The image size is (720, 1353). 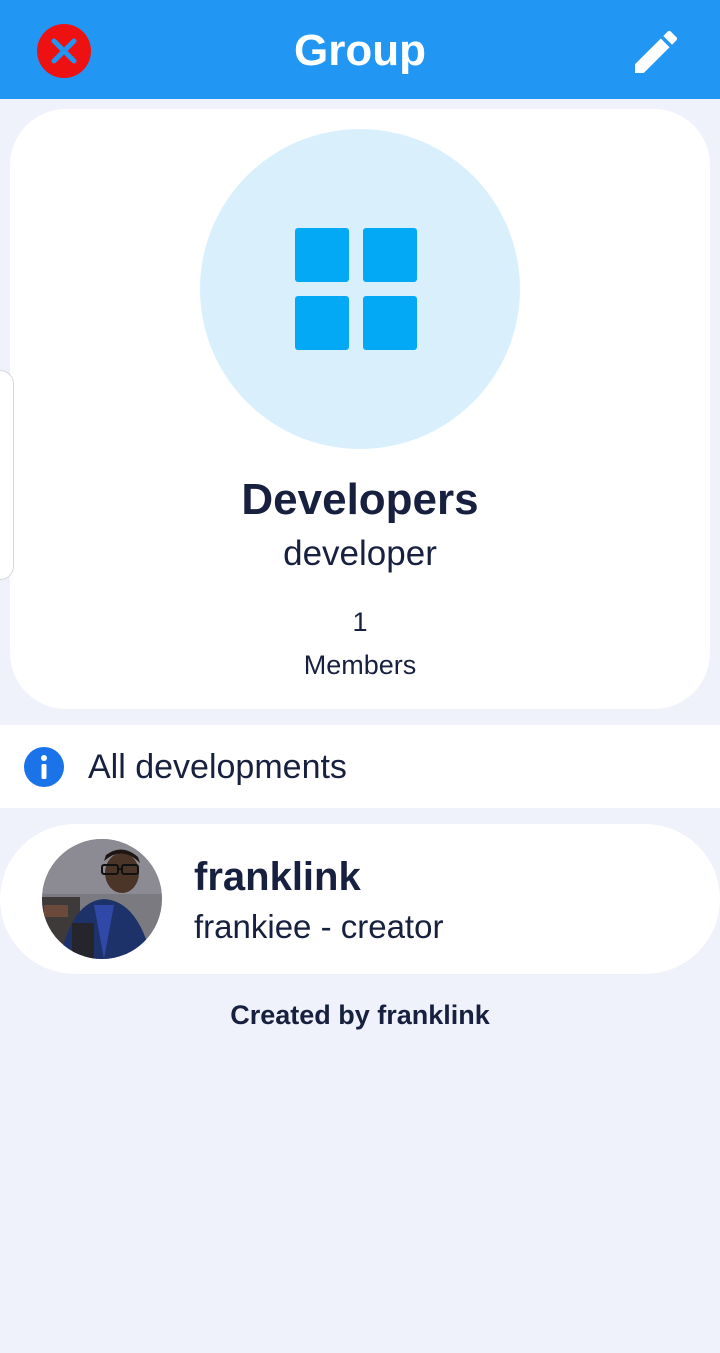 I want to click on edit-button, so click(x=656, y=52).